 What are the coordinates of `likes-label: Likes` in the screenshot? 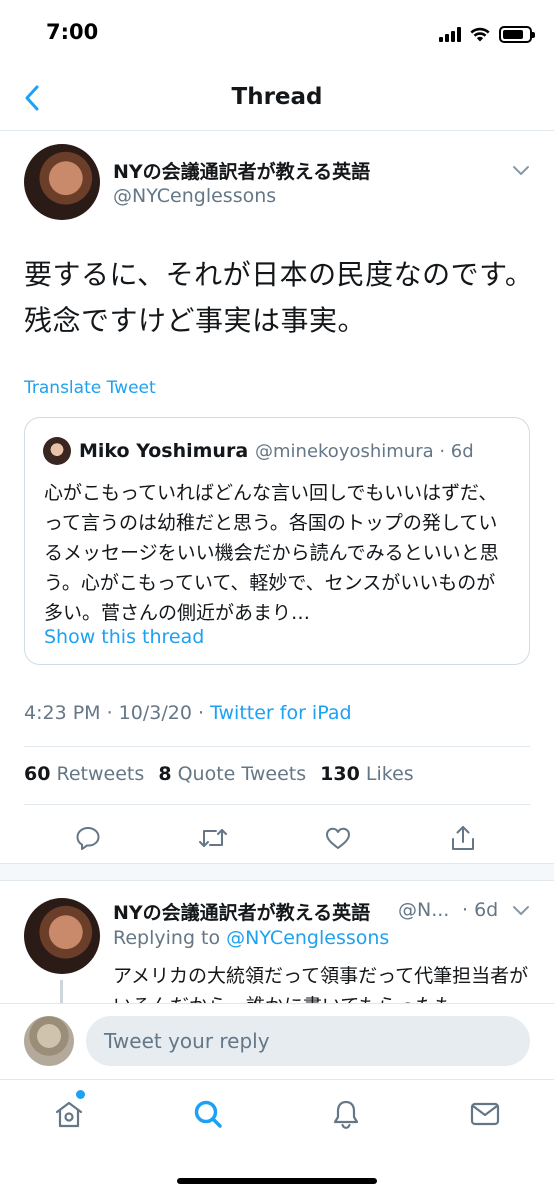 It's located at (389, 774).